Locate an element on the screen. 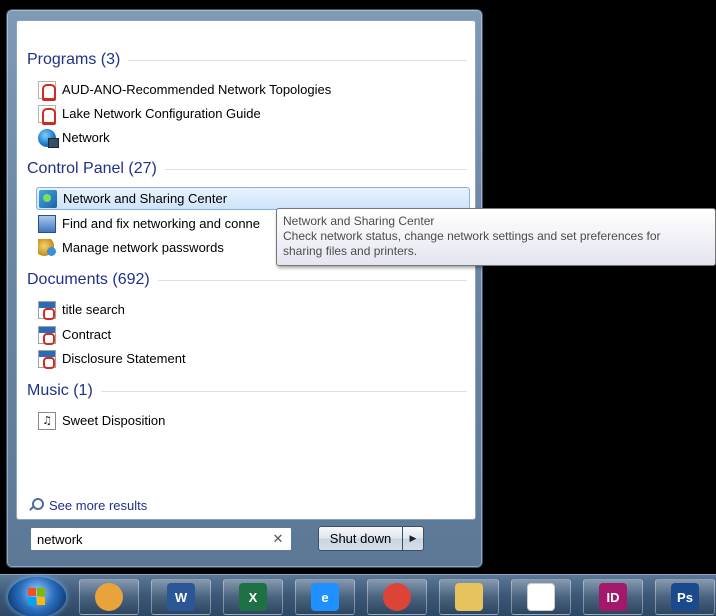  result-item-label: Contract is located at coordinates (87, 334).